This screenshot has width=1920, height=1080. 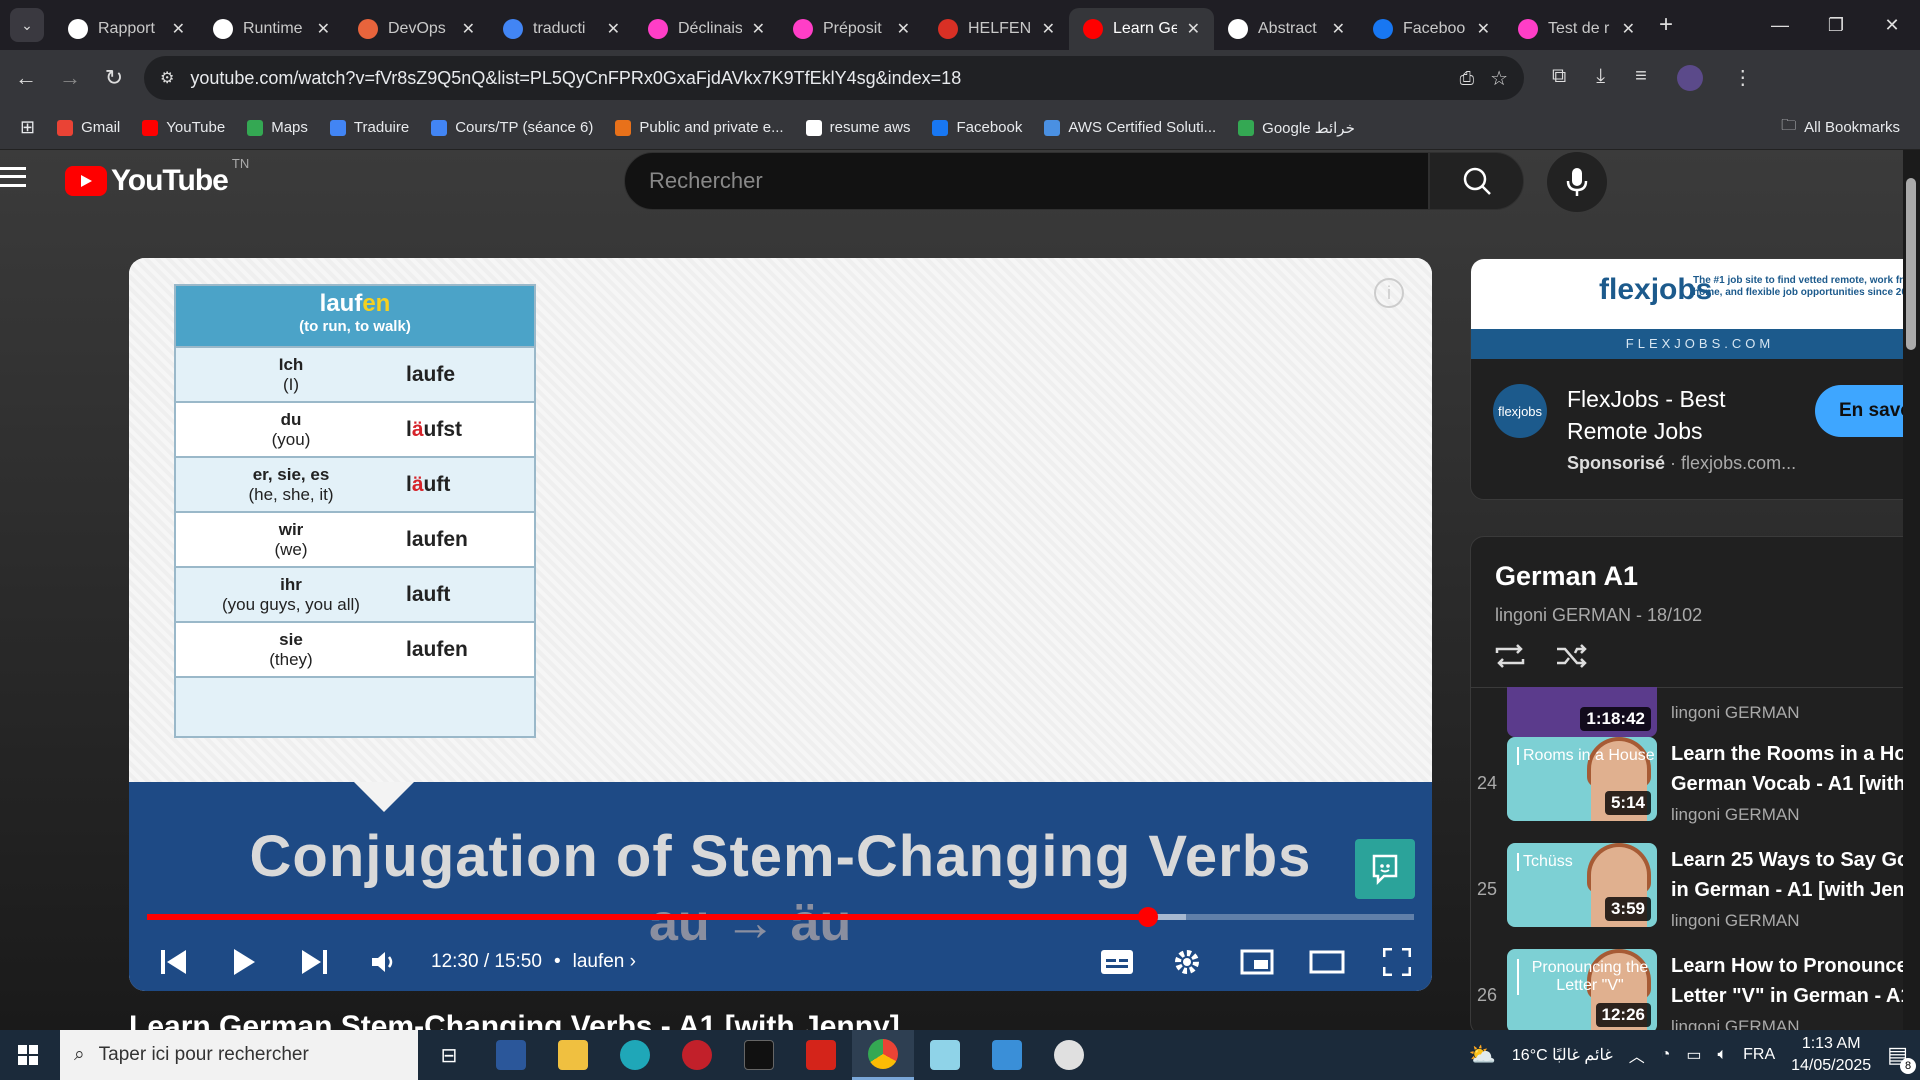 What do you see at coordinates (635, 1055) in the screenshot?
I see `edge-app` at bounding box center [635, 1055].